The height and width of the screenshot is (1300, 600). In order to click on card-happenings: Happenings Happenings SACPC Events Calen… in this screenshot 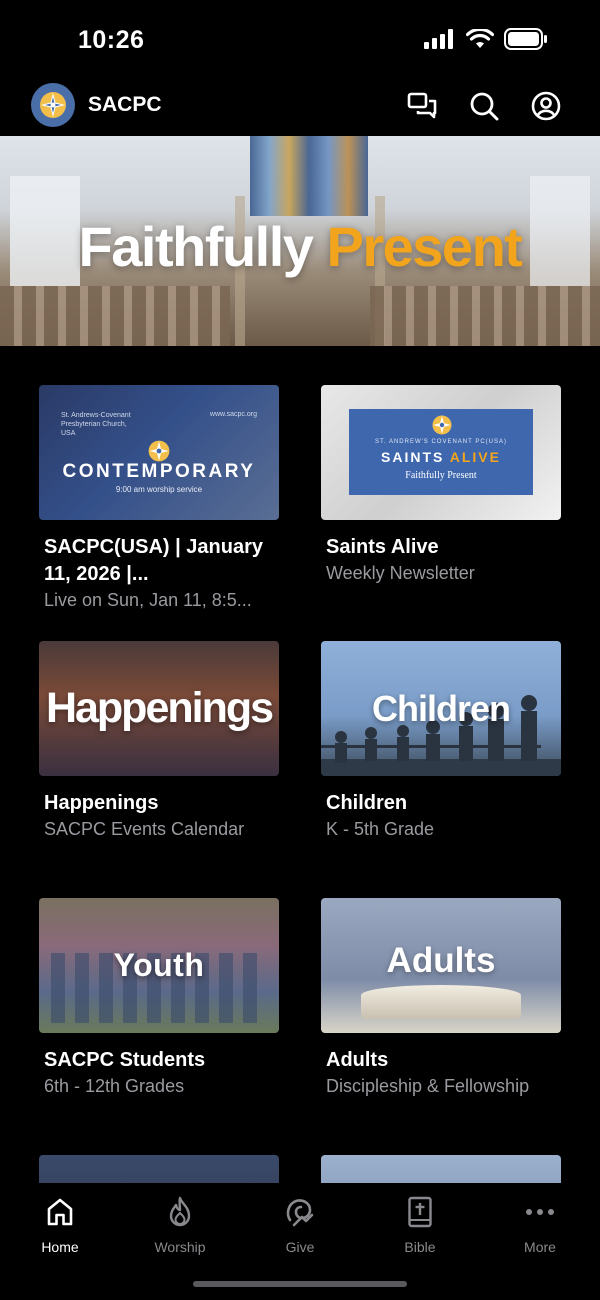, I will do `click(159, 741)`.